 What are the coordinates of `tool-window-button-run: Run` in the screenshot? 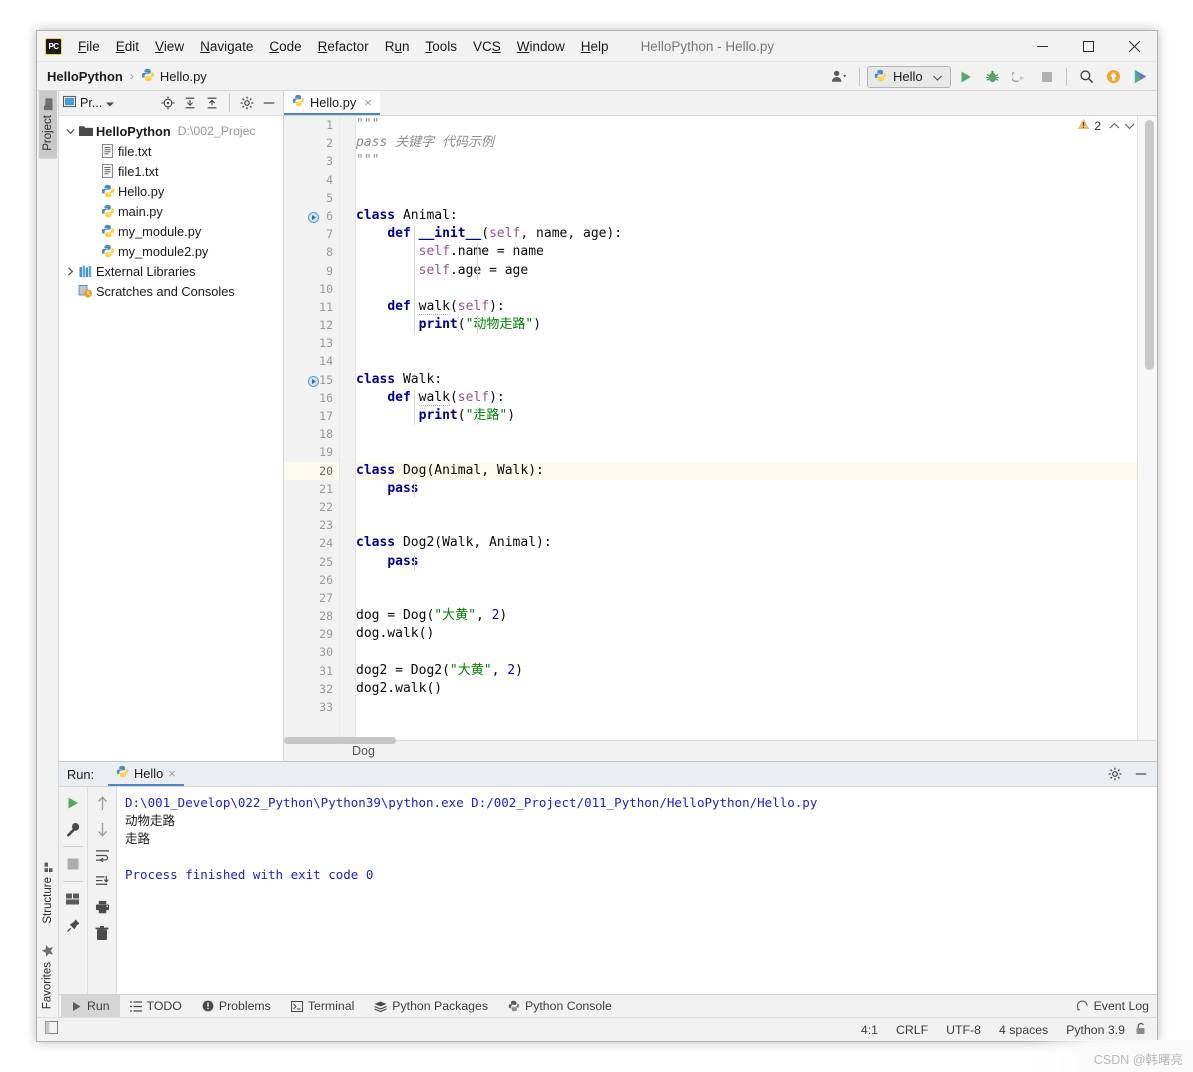 It's located at (90, 1006).